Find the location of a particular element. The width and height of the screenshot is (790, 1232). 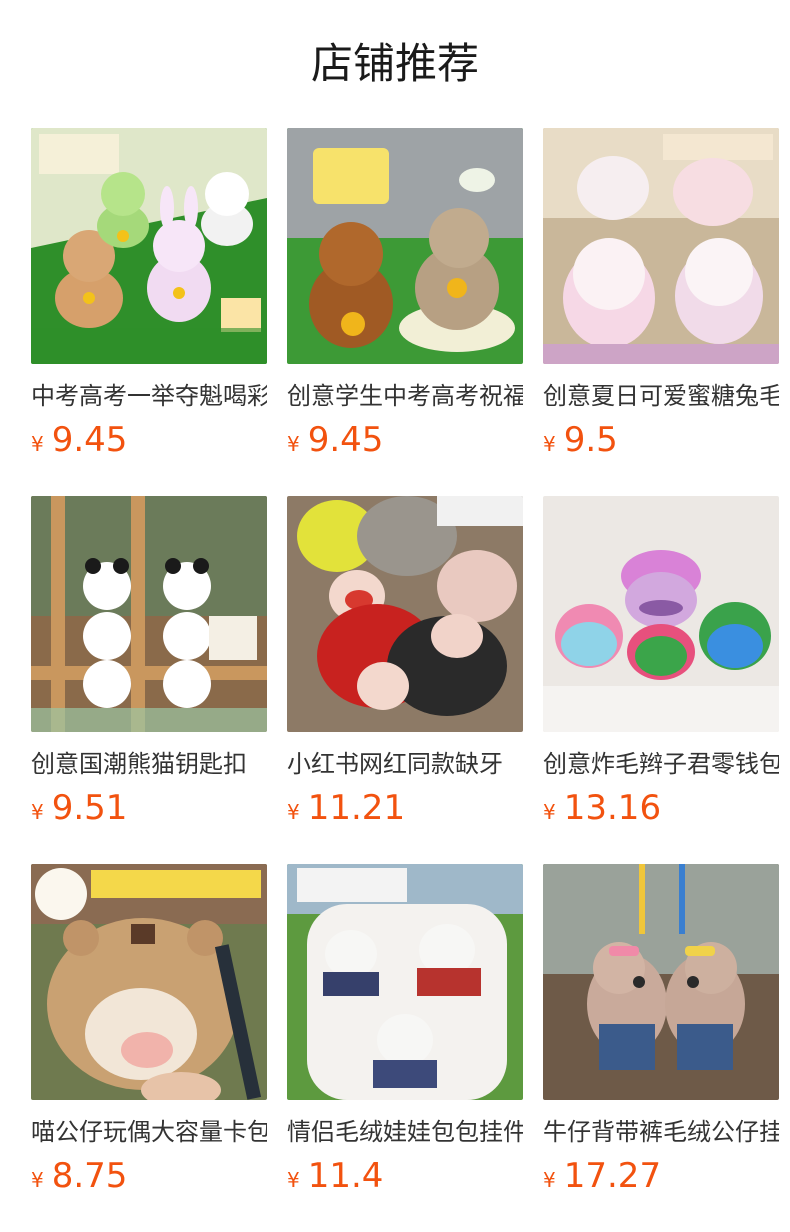

price-row: ¥9.51 is located at coordinates (149, 808).